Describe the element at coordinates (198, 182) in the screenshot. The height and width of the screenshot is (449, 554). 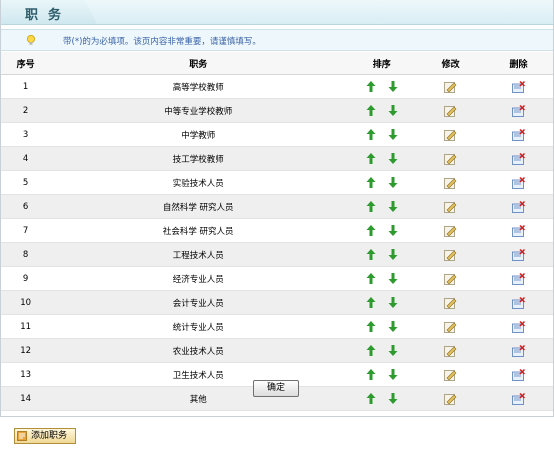
I see `position-name: 实验技术人员` at that location.